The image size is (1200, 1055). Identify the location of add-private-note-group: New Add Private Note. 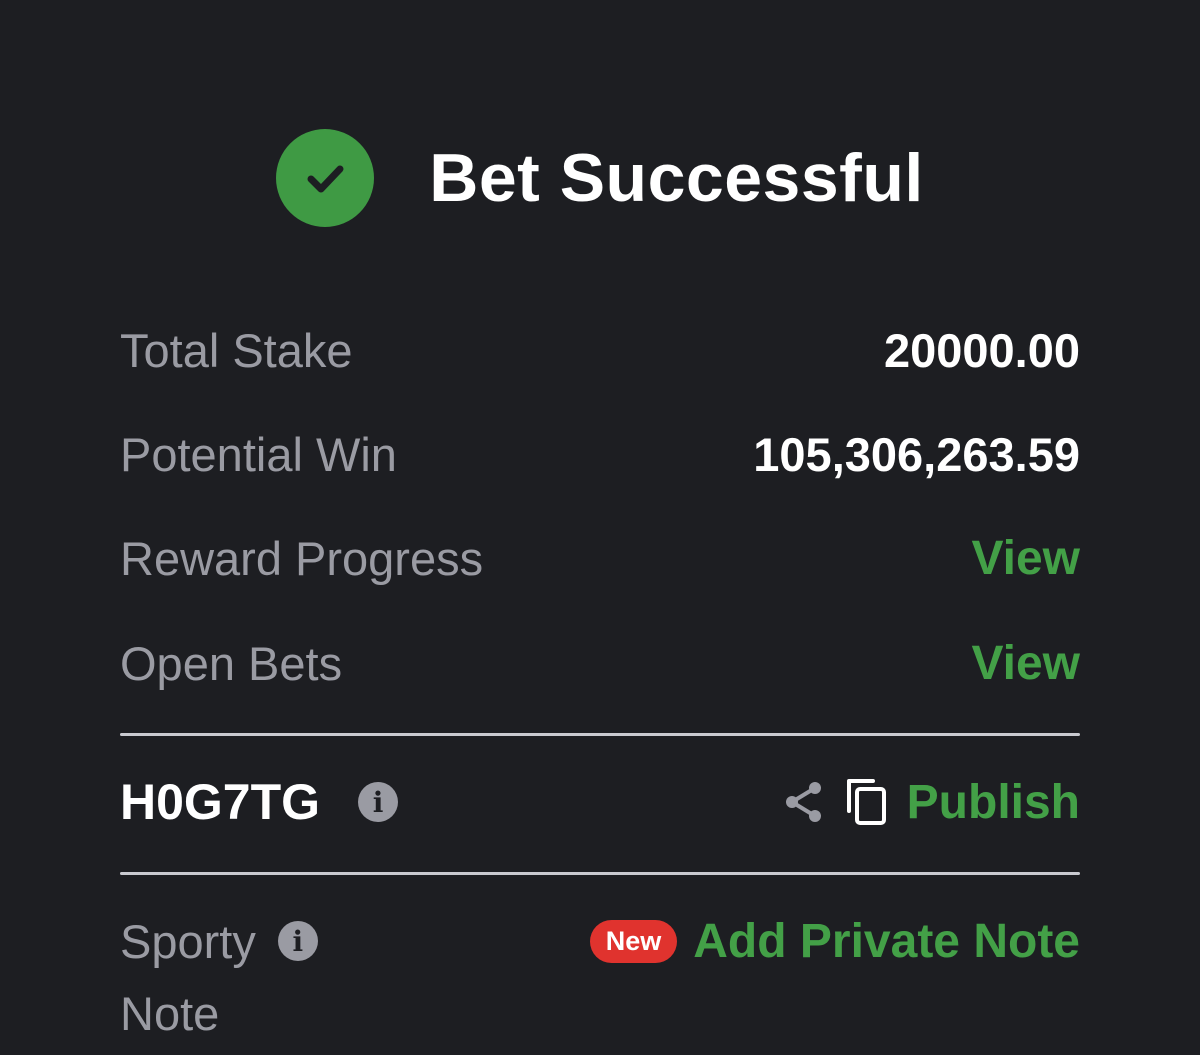
(834, 941).